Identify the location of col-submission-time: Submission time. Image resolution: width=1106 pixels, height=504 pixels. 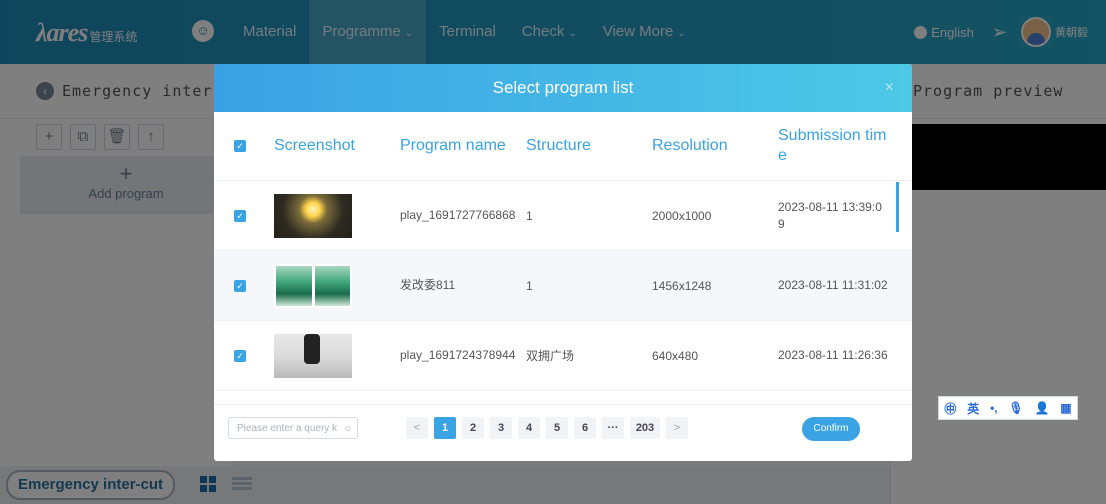
(832, 145).